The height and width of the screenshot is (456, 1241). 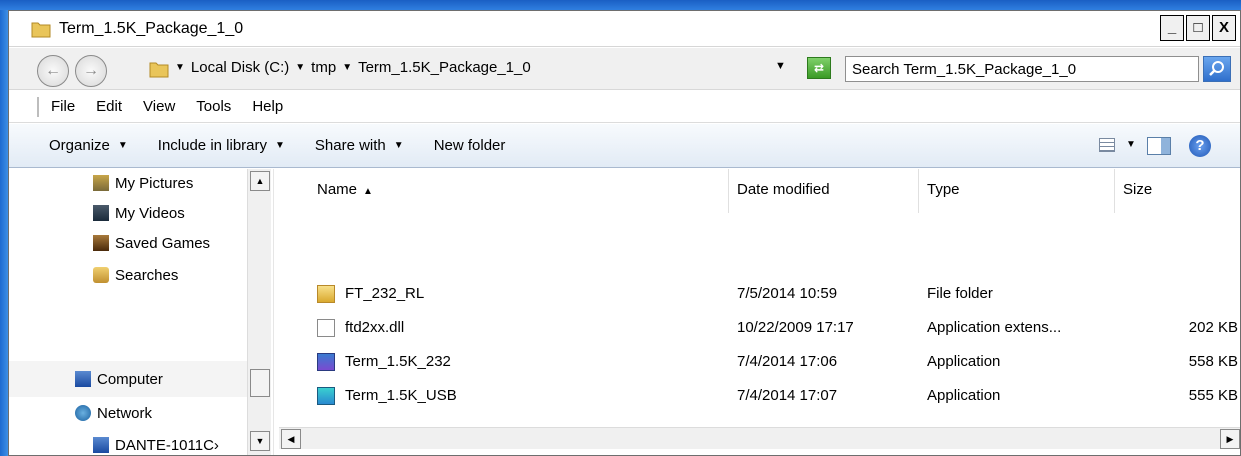 I want to click on sort-ascending-icon: ▲, so click(x=368, y=191).